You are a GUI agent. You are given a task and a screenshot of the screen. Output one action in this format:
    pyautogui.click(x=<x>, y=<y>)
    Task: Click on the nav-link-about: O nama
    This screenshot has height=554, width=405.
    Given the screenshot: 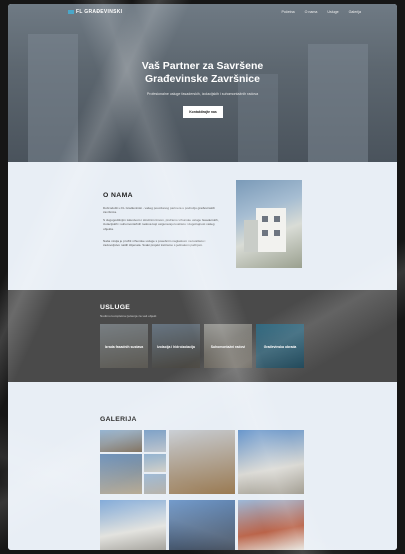 What is the action you would take?
    pyautogui.click(x=311, y=12)
    